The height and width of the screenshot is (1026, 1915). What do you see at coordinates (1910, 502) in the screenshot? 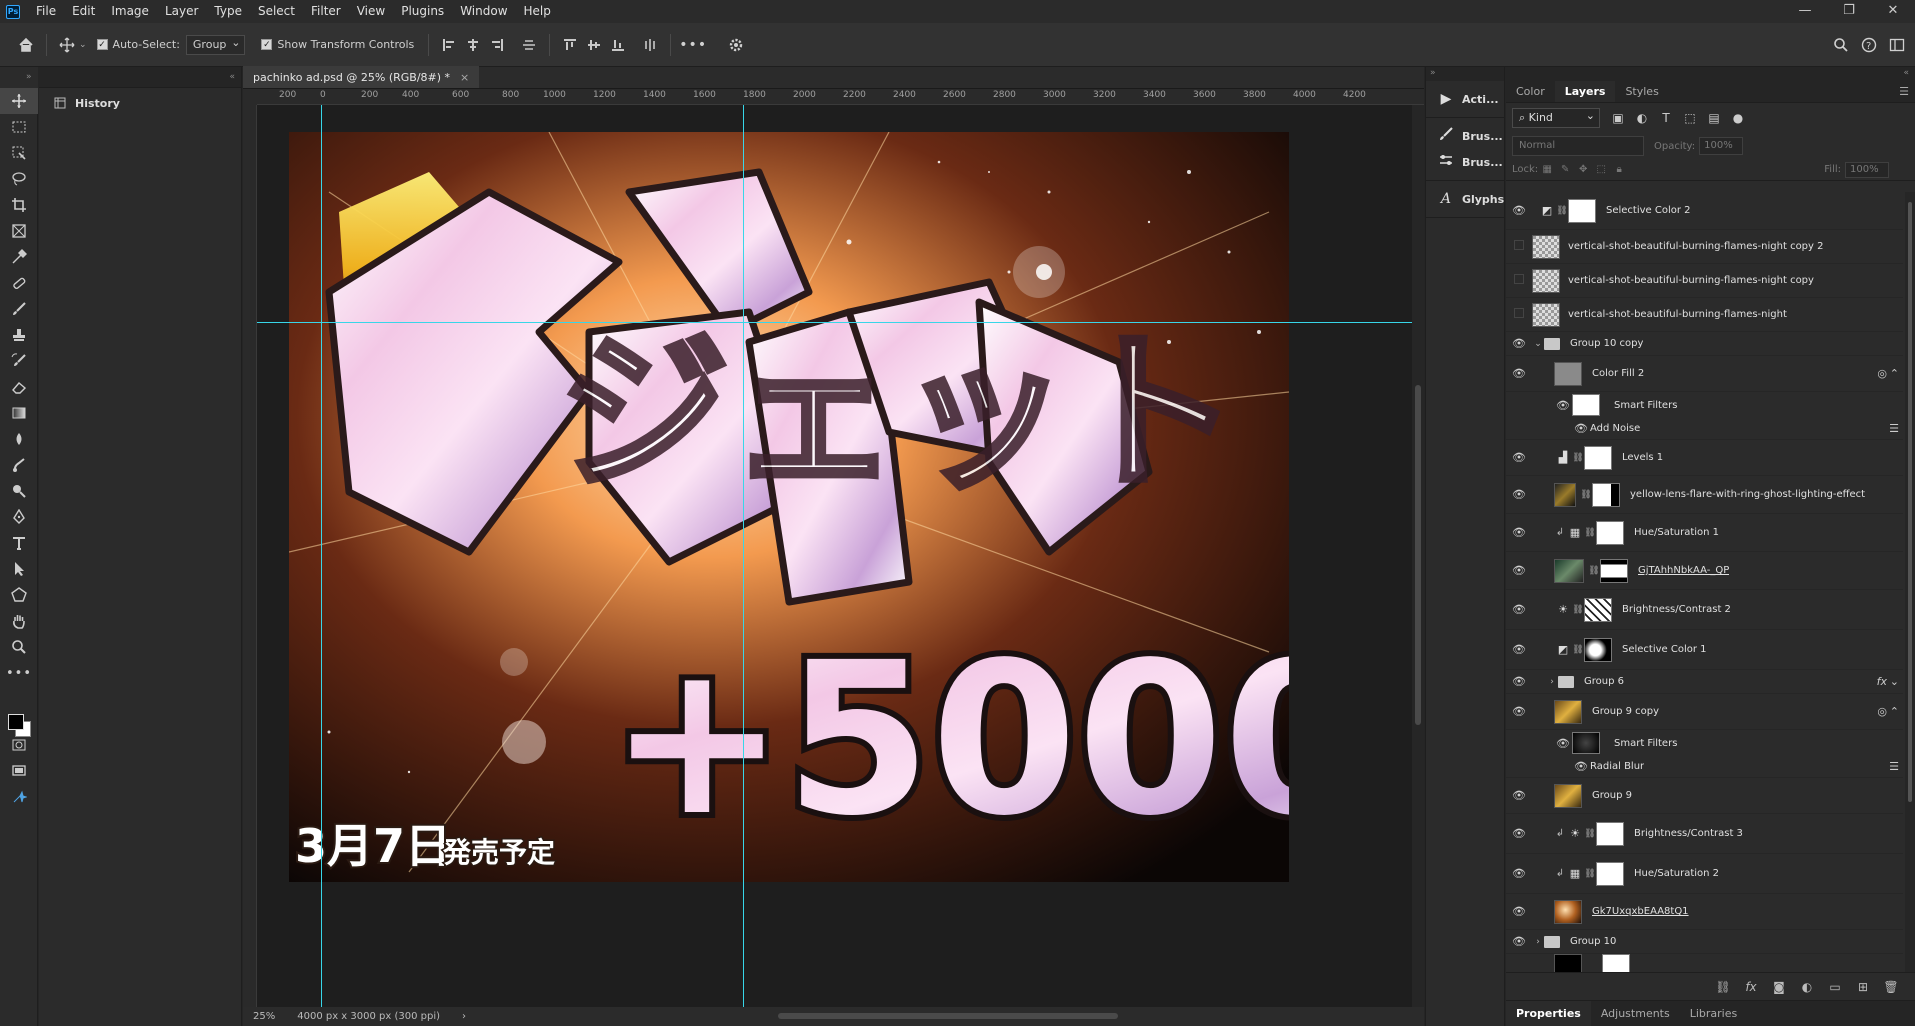
I see `layers-scroll-thumb` at bounding box center [1910, 502].